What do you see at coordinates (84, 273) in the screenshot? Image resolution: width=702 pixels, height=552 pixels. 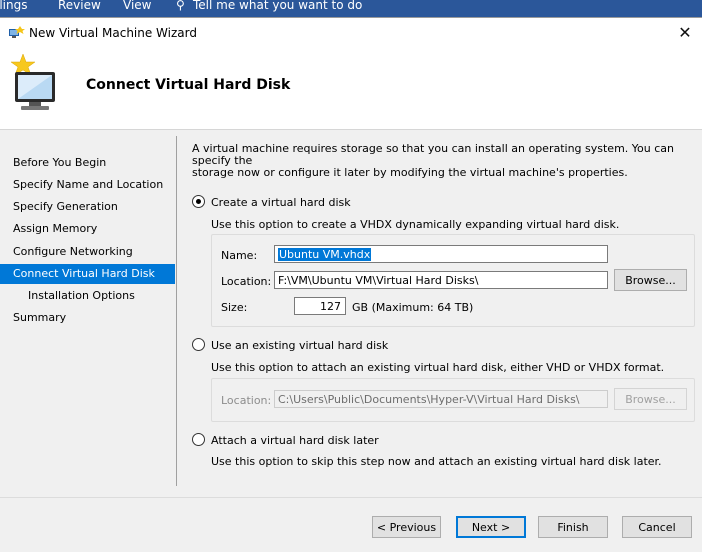 I see `nav-item-label: Connect Virtual Hard Disk` at bounding box center [84, 273].